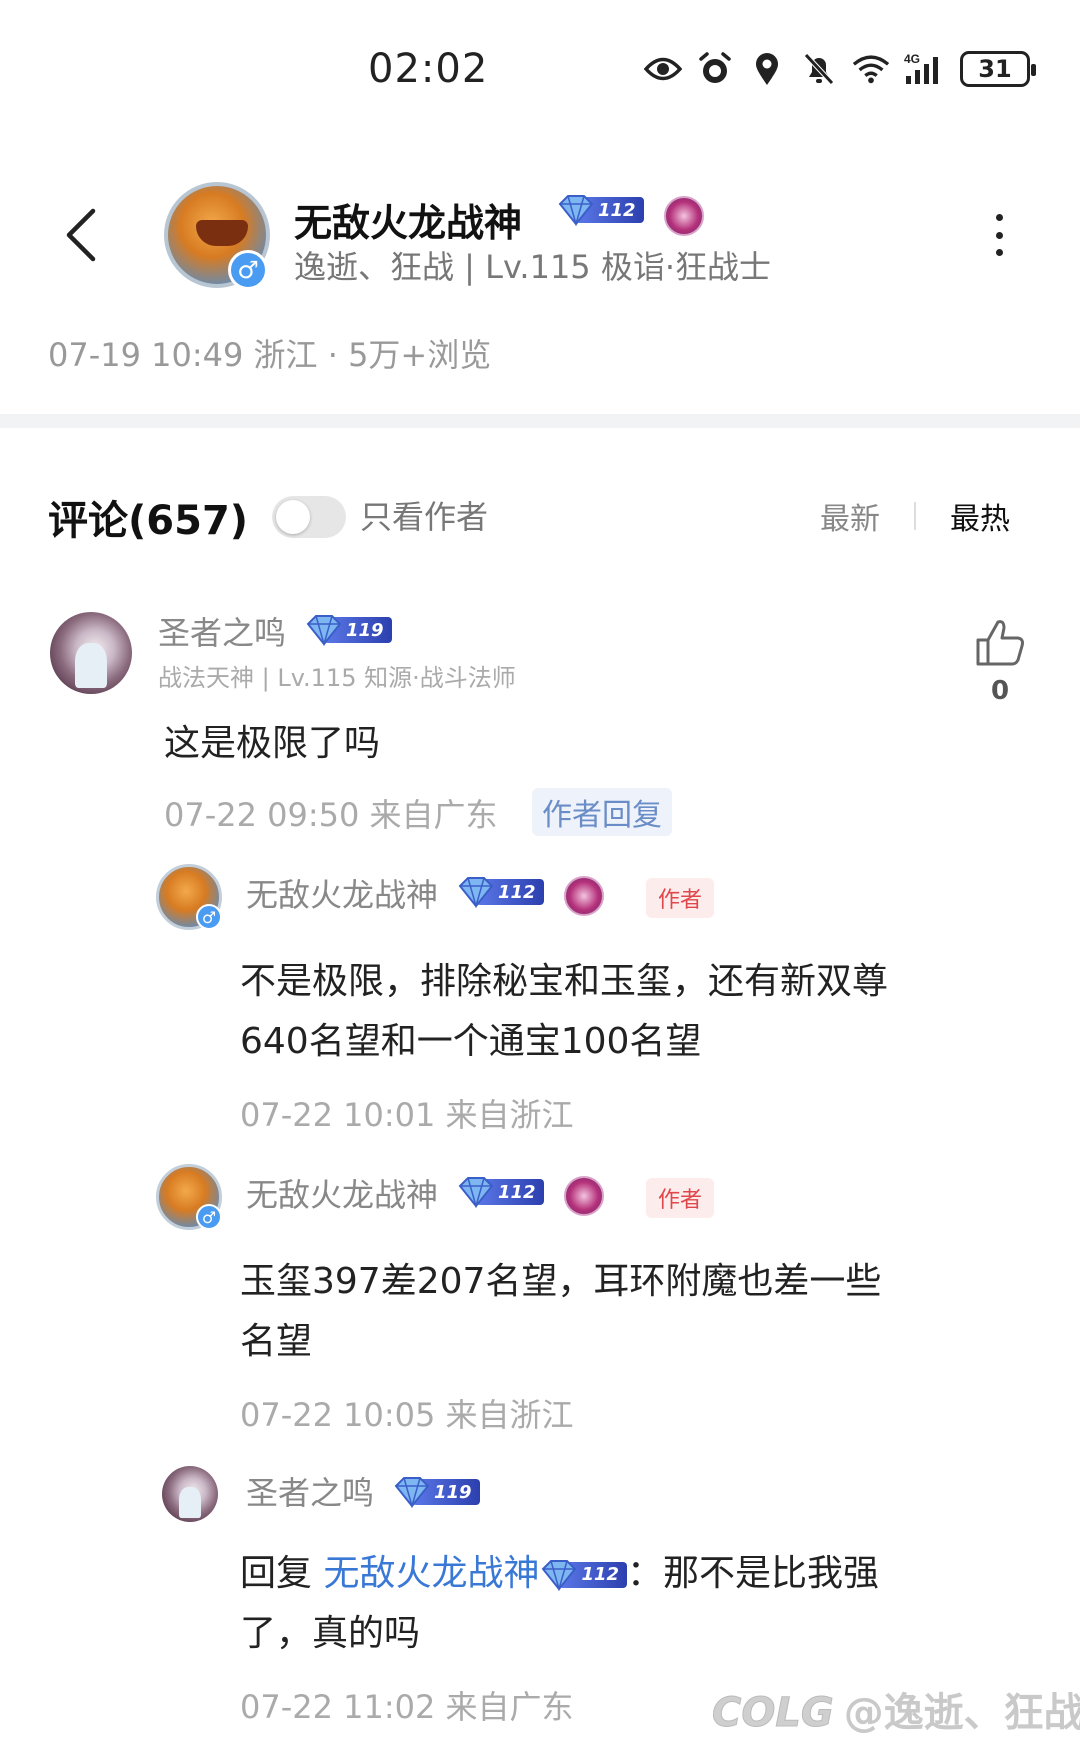  What do you see at coordinates (602, 812) in the screenshot?
I see `author-reply-tag: 作者回复` at bounding box center [602, 812].